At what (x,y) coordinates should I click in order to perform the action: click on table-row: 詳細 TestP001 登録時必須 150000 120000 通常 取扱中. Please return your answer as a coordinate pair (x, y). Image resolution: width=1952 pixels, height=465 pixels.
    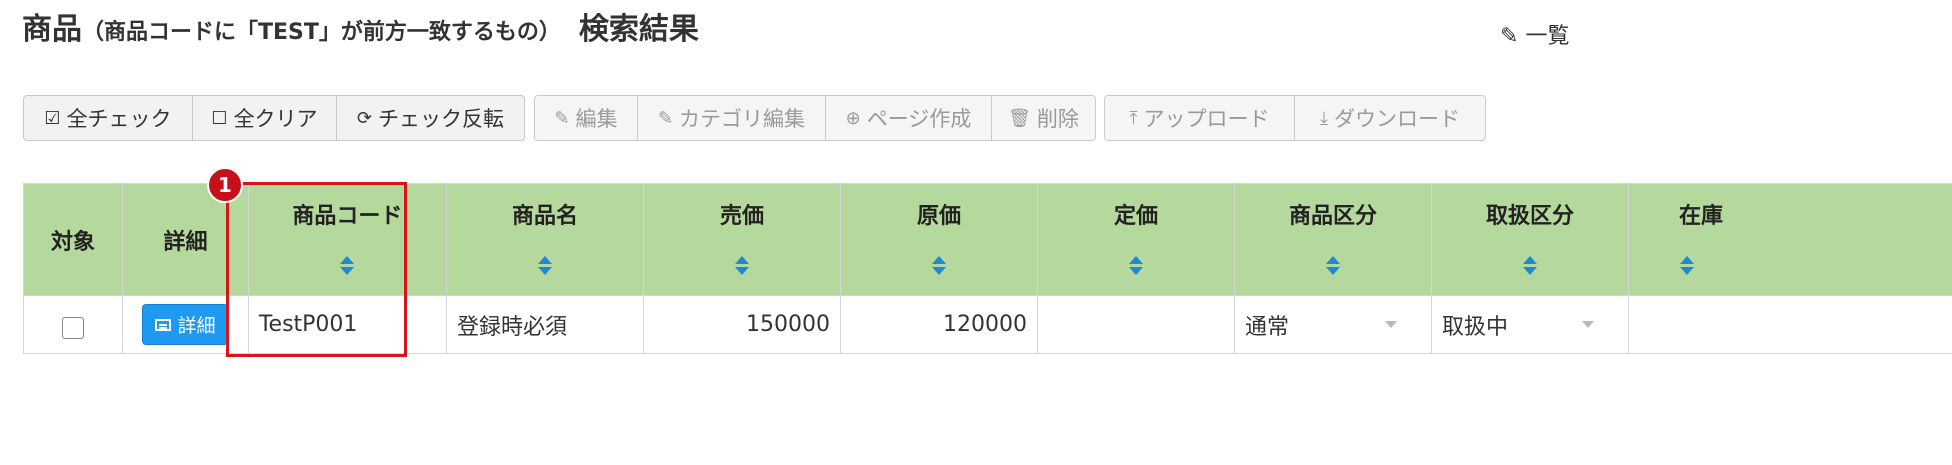
    Looking at the image, I should click on (987, 324).